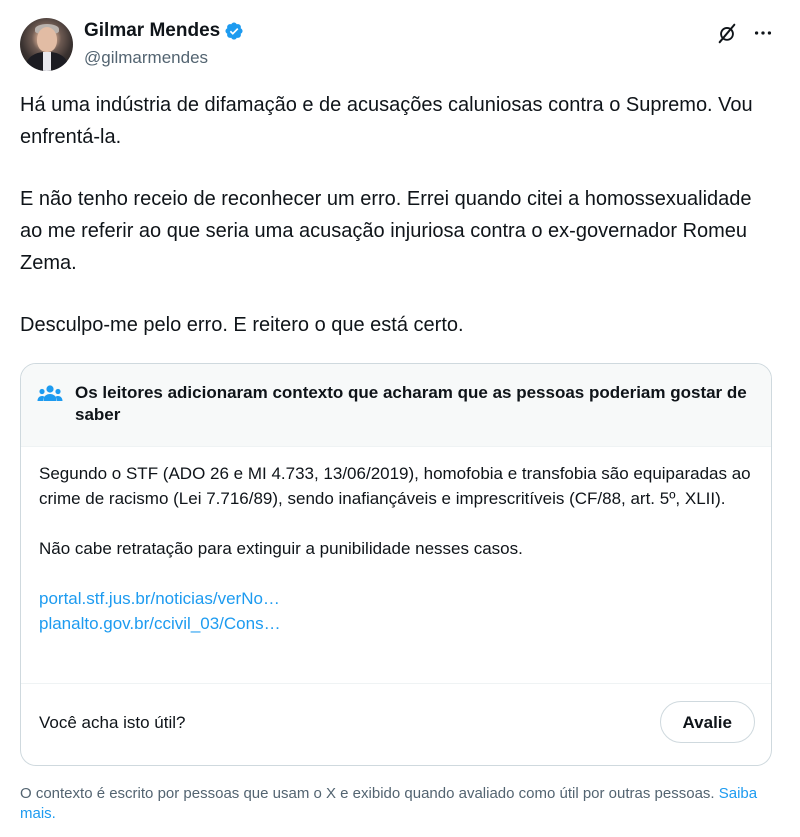 The image size is (800, 837). I want to click on helpful-question: Você acha isto útil?, so click(112, 722).